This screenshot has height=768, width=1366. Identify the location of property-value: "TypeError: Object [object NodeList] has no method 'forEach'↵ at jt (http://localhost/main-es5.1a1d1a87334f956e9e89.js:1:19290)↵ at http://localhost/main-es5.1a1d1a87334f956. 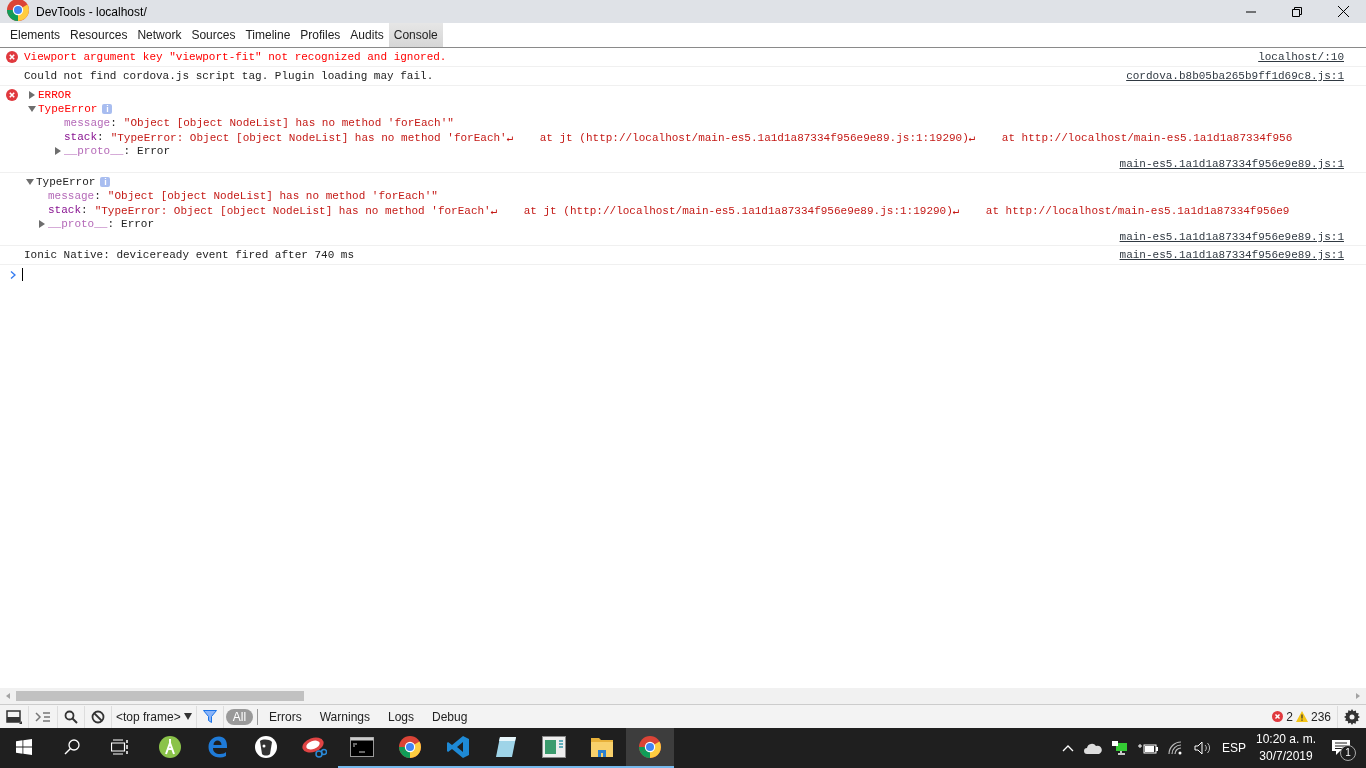
(701, 137).